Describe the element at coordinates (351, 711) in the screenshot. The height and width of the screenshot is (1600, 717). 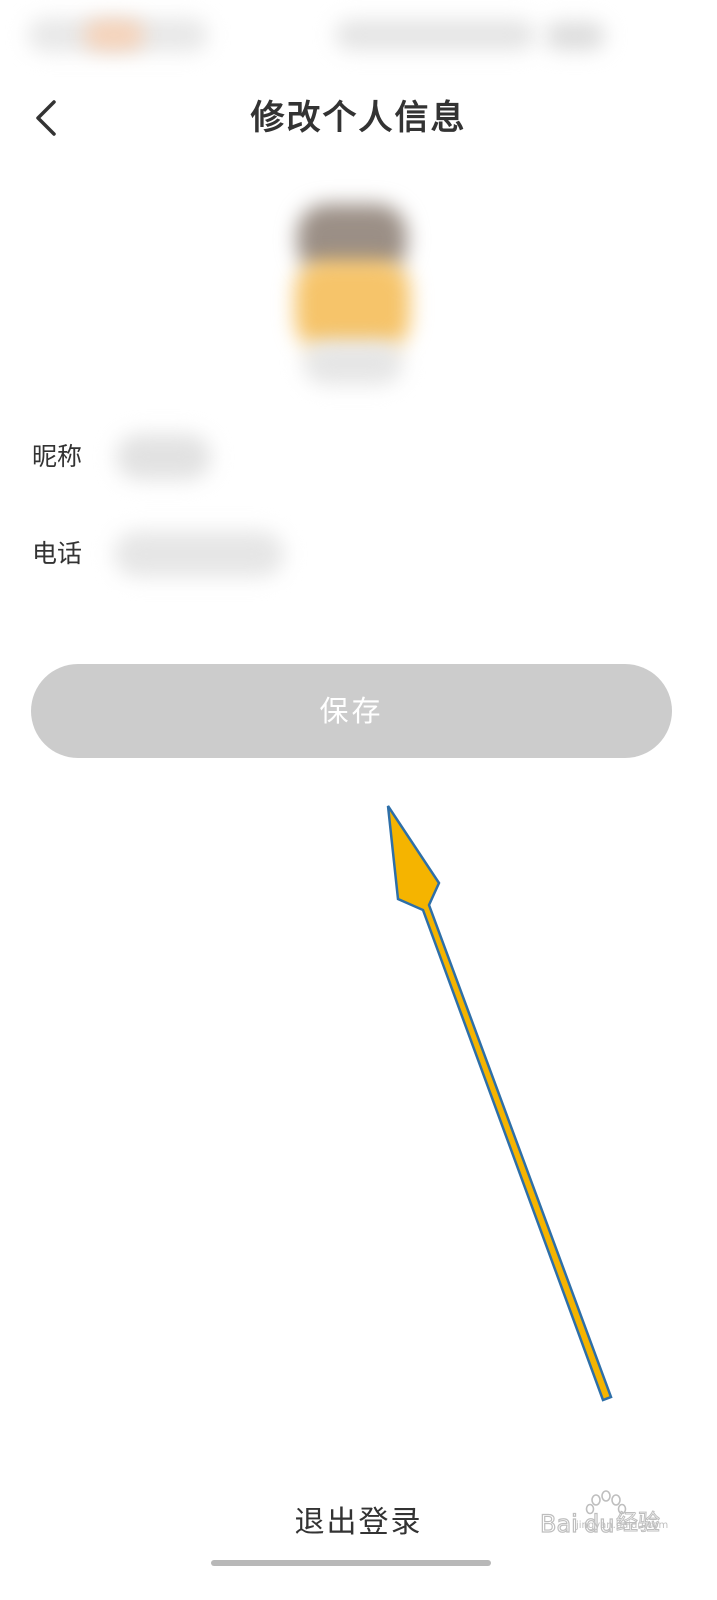
I see `save-button: 保存` at that location.